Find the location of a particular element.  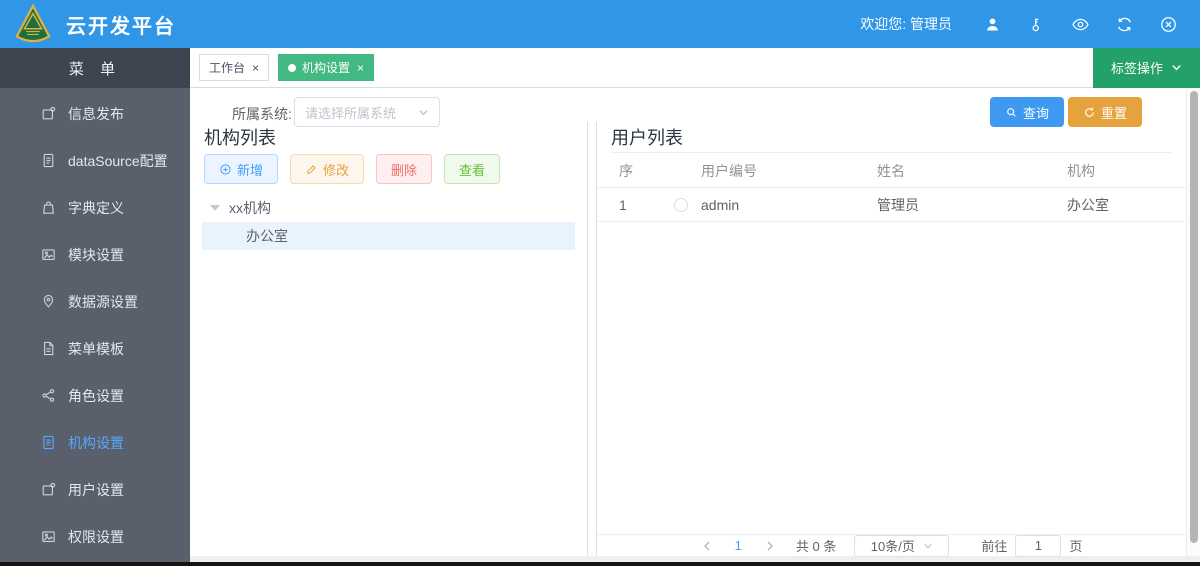

tree-node-root: xx机构 is located at coordinates (388, 208).